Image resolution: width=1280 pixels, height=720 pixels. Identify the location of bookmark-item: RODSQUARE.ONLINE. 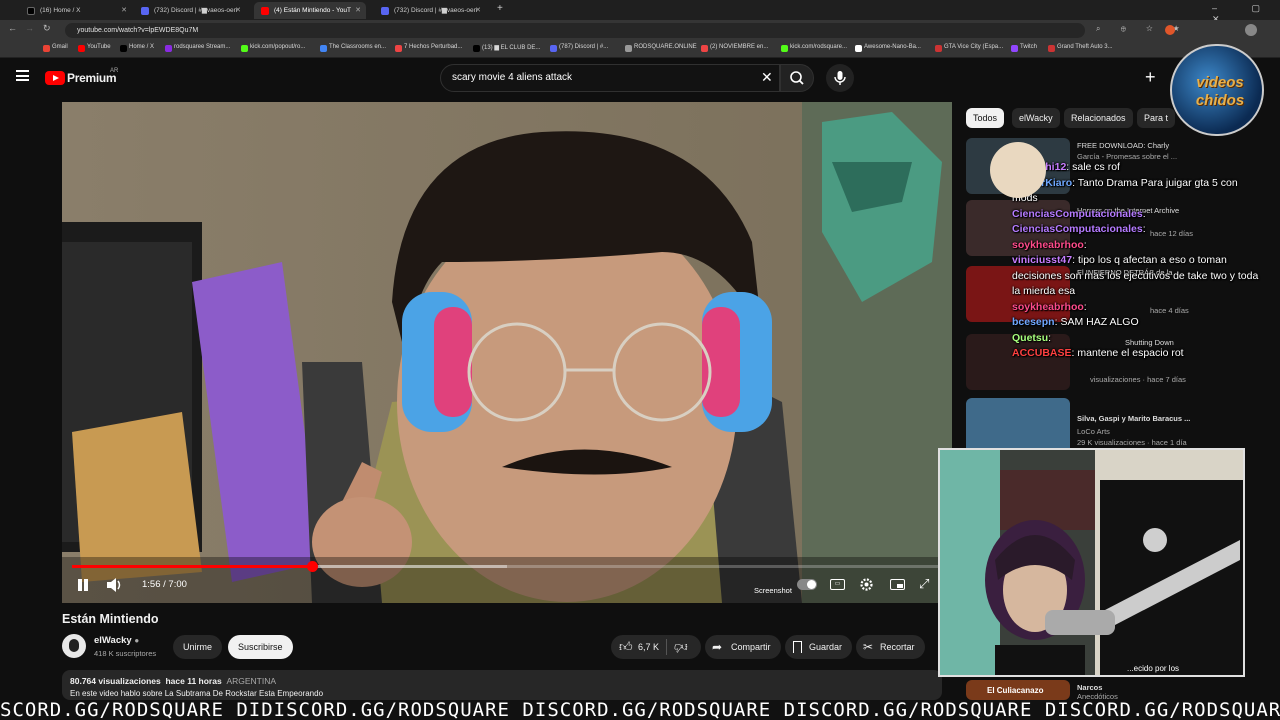
(661, 48).